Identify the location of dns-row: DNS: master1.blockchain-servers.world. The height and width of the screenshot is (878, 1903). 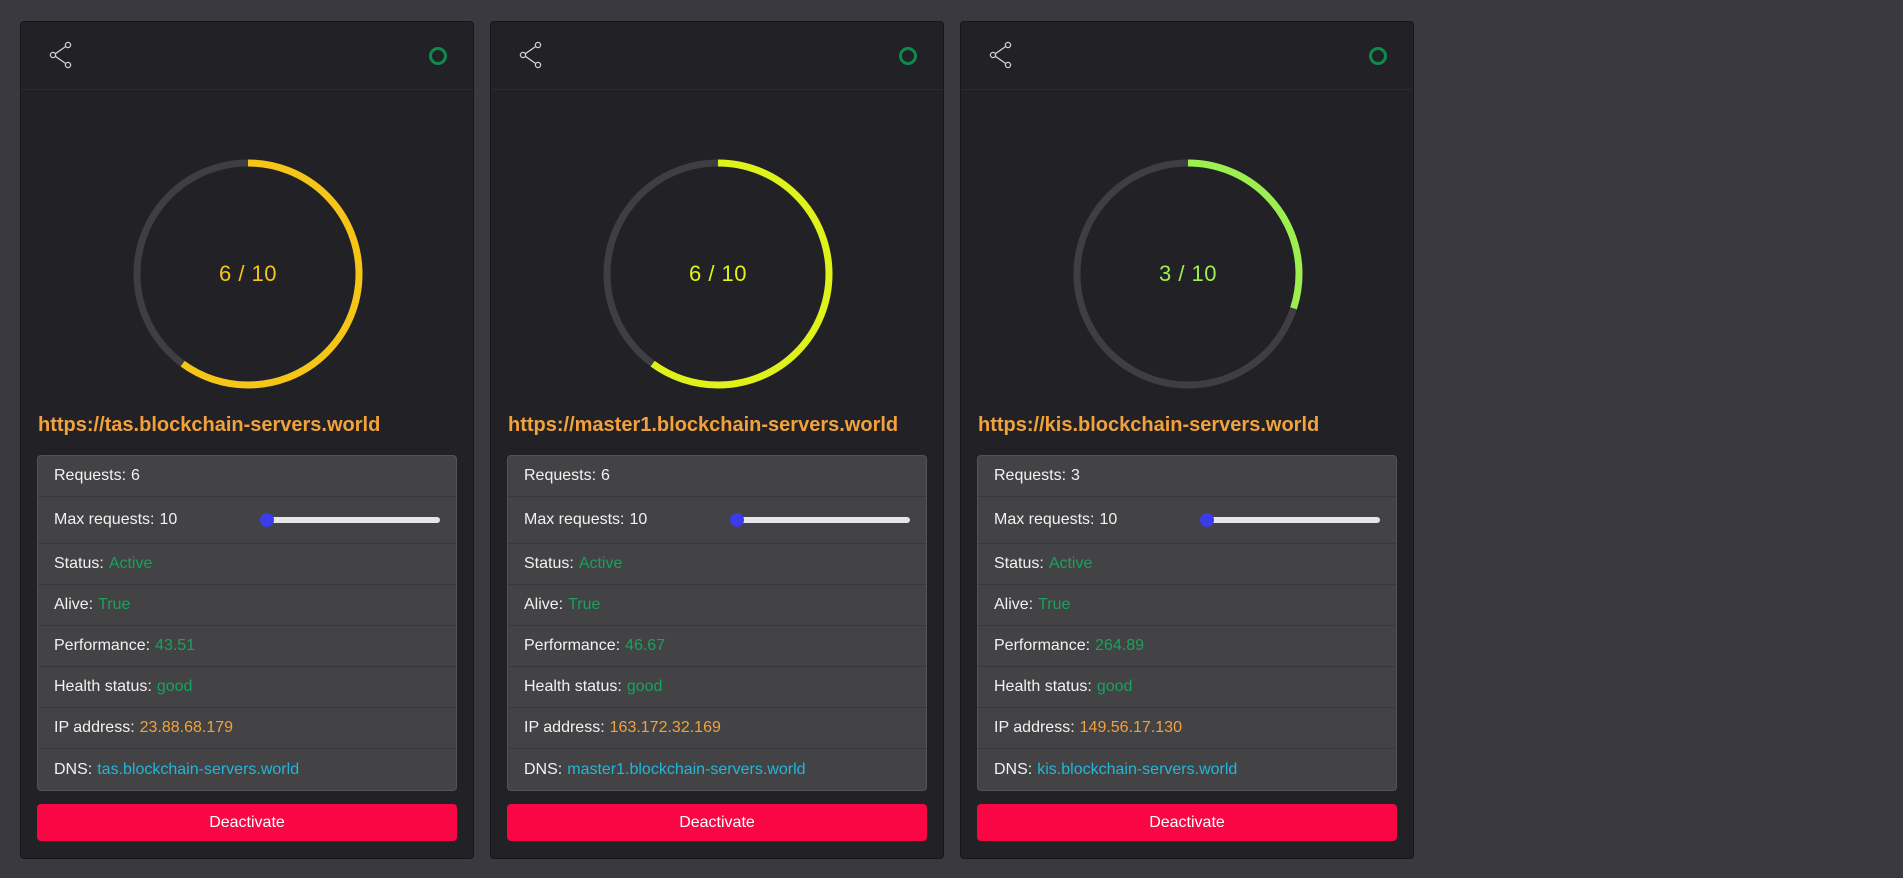
(717, 769).